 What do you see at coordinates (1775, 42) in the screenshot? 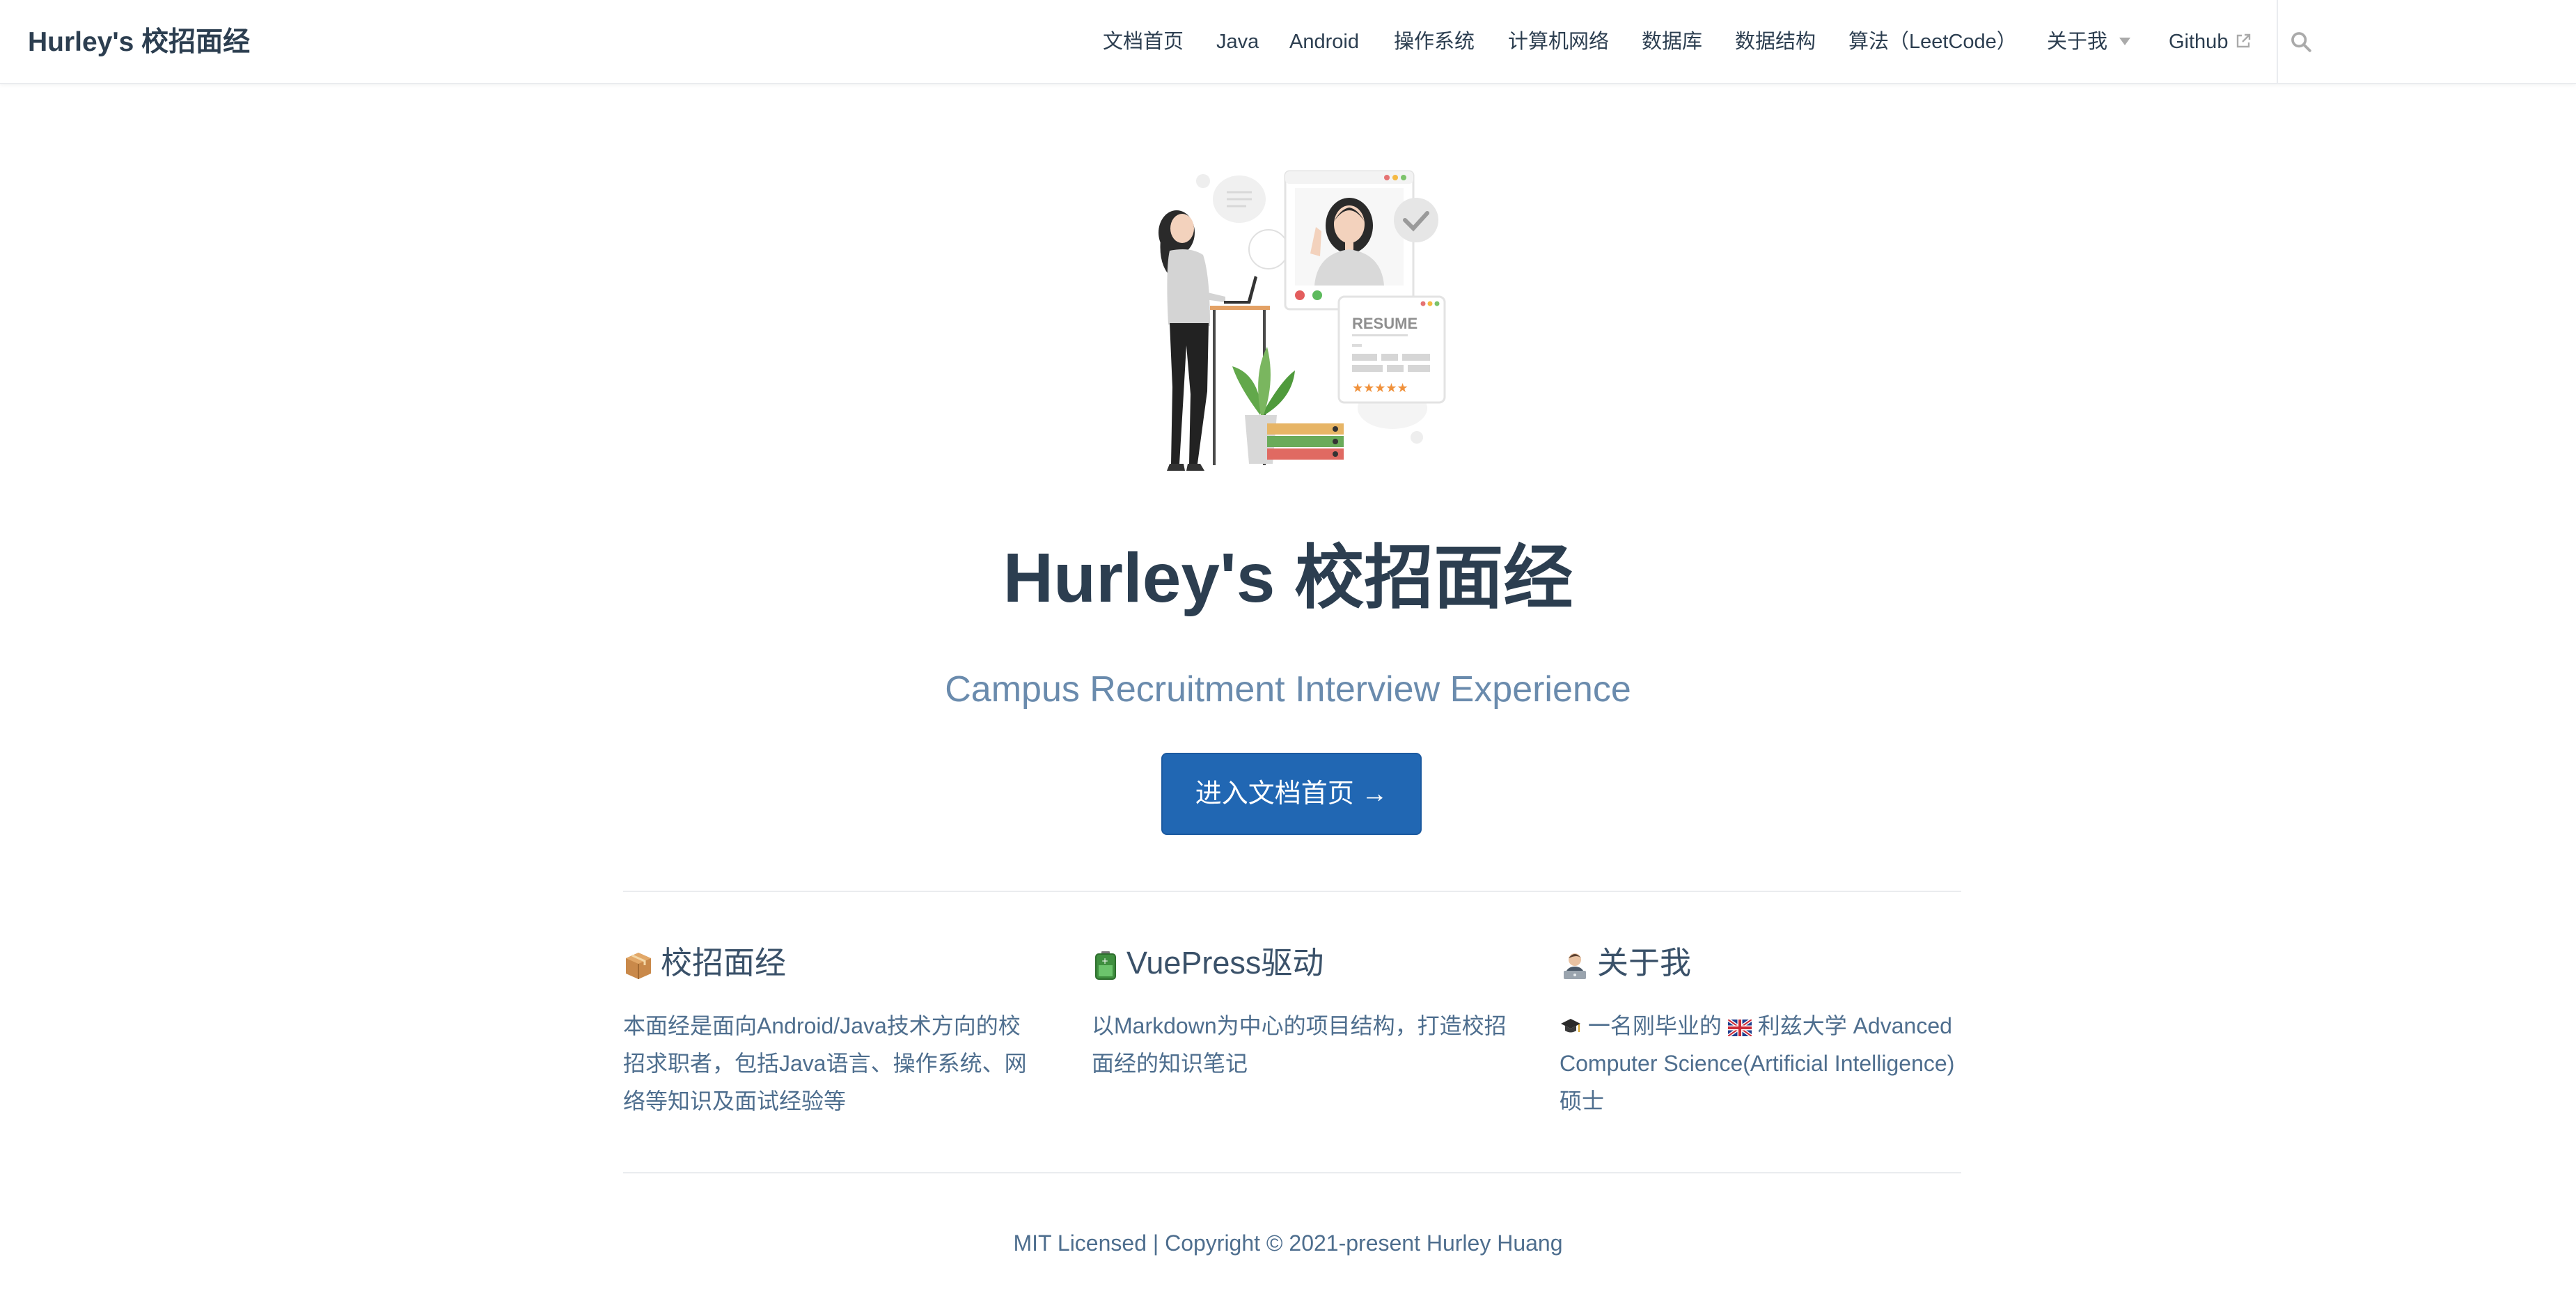
I see `nav-item-data-structure: 数据结构` at bounding box center [1775, 42].